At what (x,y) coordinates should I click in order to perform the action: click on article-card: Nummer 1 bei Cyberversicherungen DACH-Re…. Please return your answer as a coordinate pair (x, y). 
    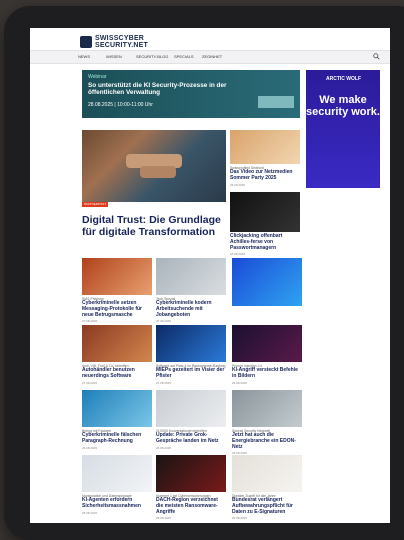
    Looking at the image, I should click on (191, 487).